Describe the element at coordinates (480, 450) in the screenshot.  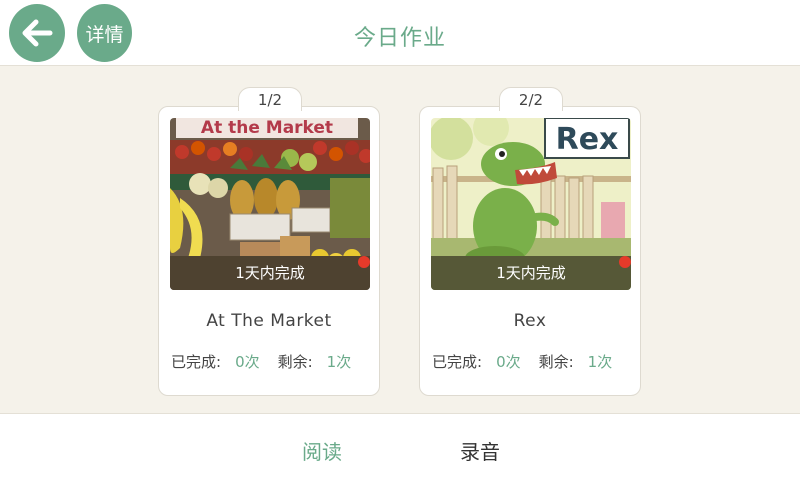
I see `tab-record: 录音` at that location.